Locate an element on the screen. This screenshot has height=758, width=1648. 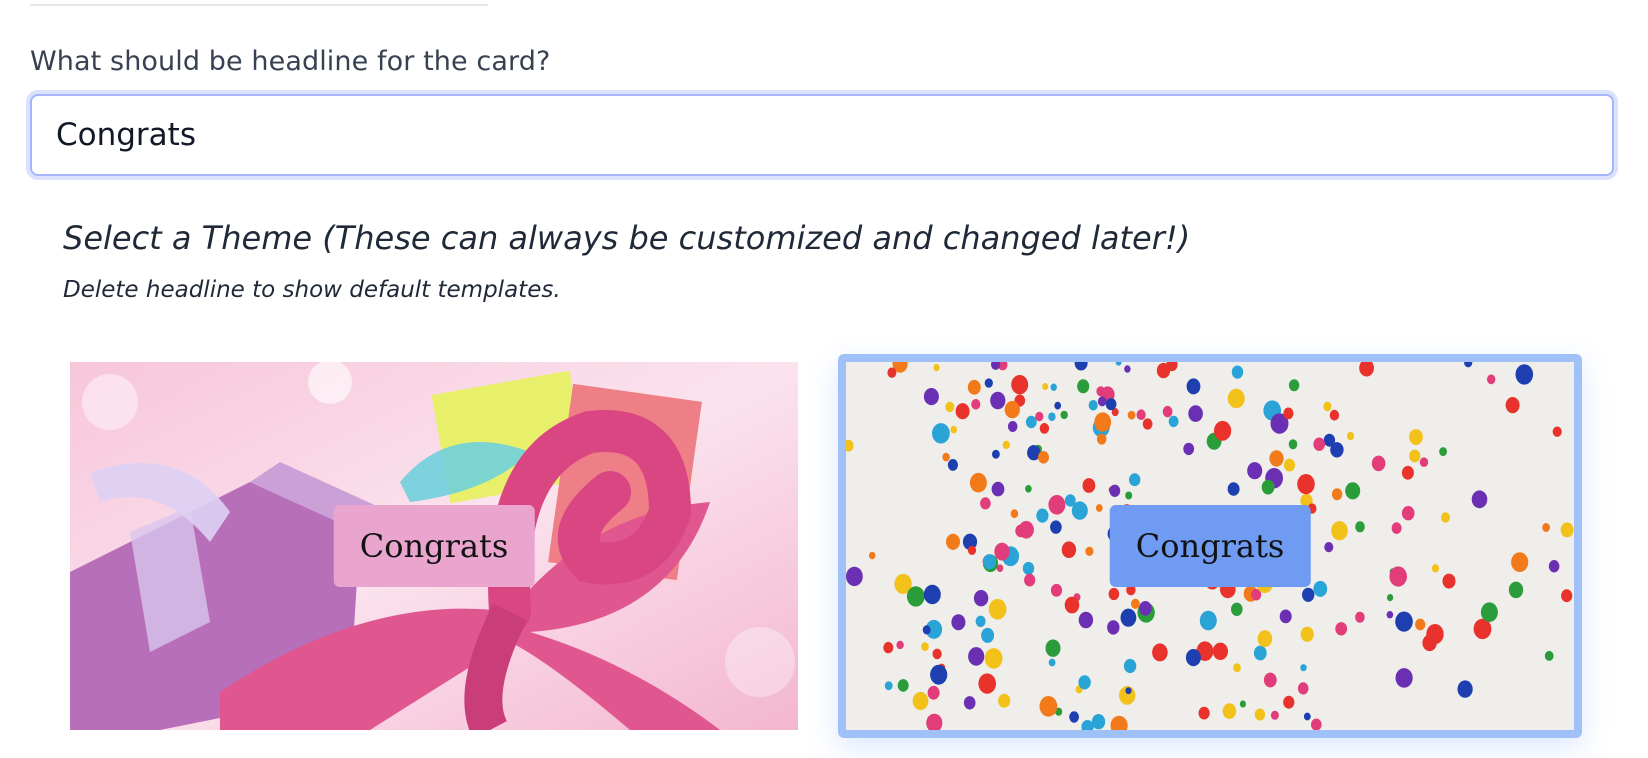
card-headline-label: Congrats is located at coordinates (1210, 546).